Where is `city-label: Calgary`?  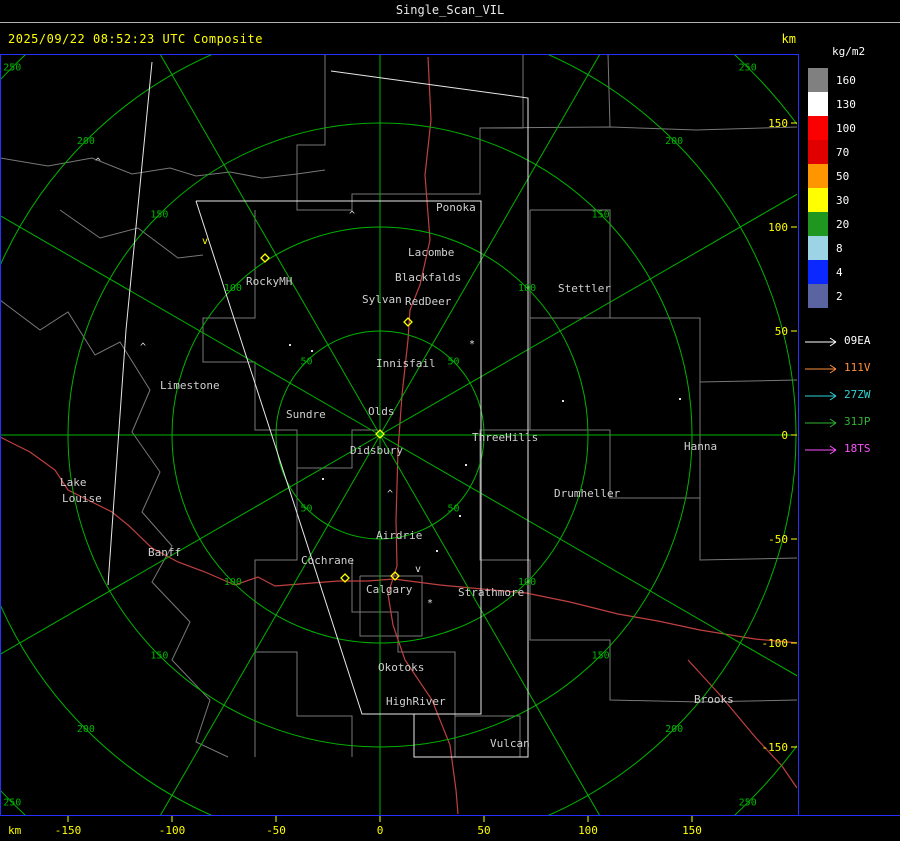
city-label: Calgary is located at coordinates (389, 589).